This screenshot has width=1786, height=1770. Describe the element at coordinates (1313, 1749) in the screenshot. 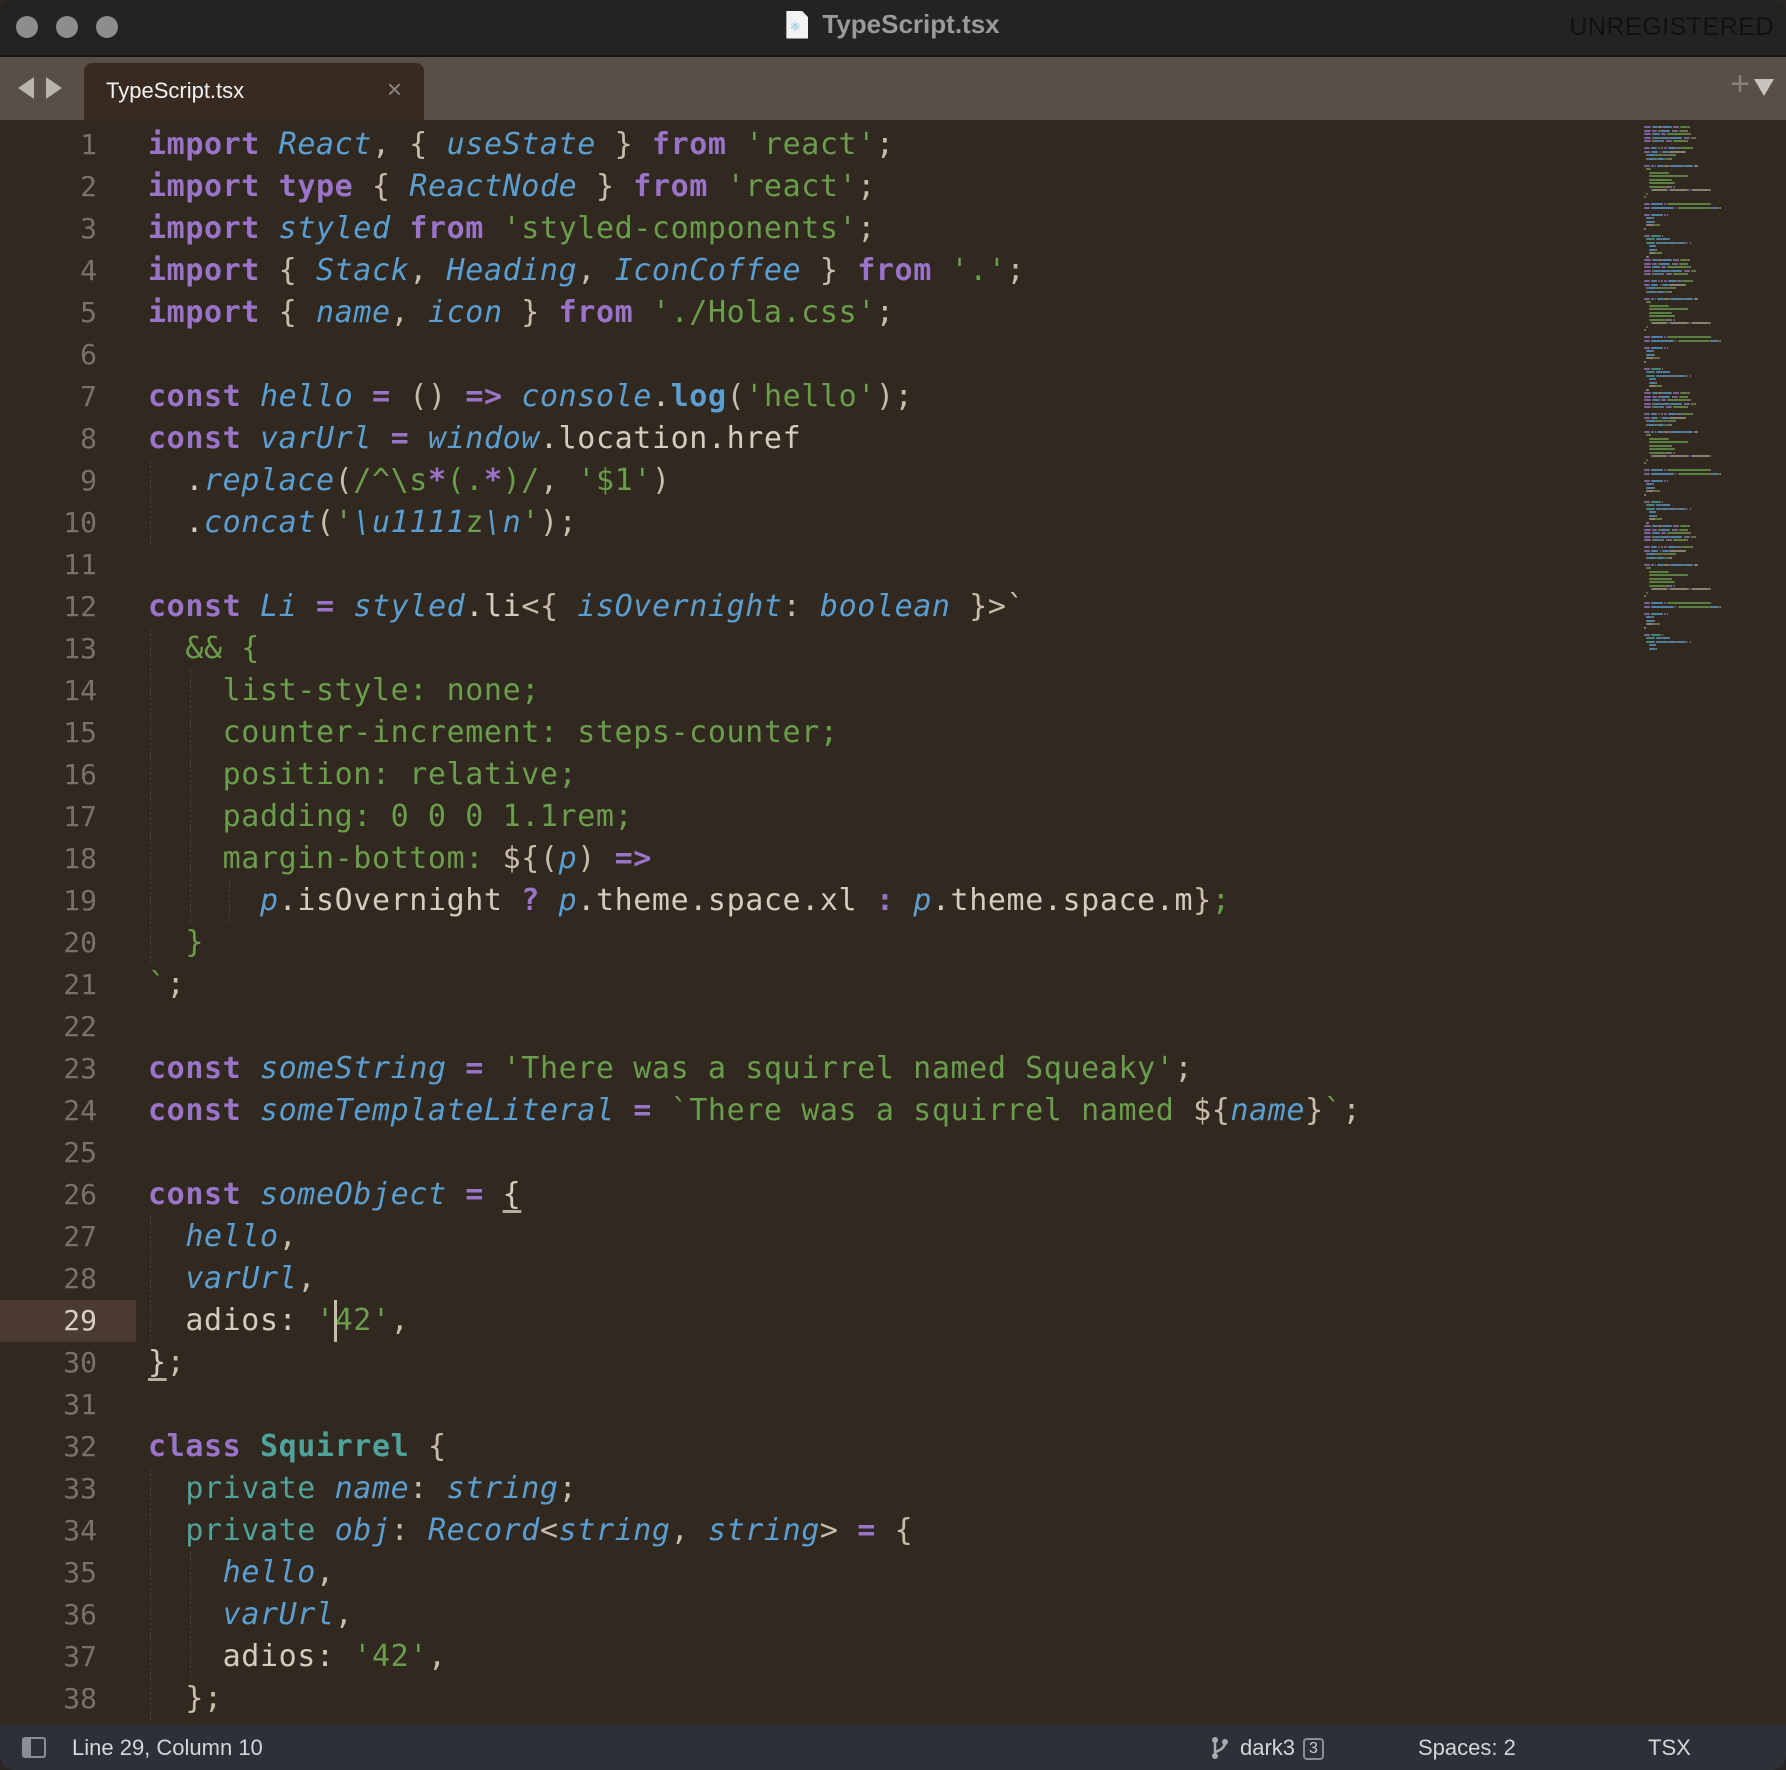

I see `changes-badge: 3` at that location.